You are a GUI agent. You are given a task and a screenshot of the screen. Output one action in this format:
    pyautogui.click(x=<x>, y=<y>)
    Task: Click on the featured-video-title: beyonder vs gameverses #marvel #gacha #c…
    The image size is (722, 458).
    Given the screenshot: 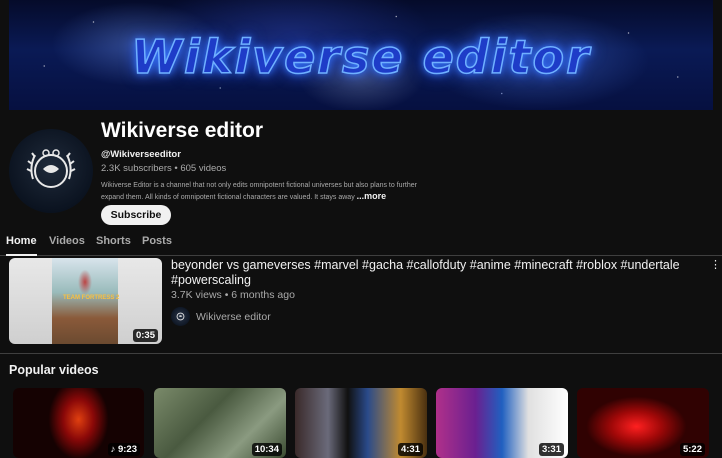 What is the action you would take?
    pyautogui.click(x=431, y=272)
    